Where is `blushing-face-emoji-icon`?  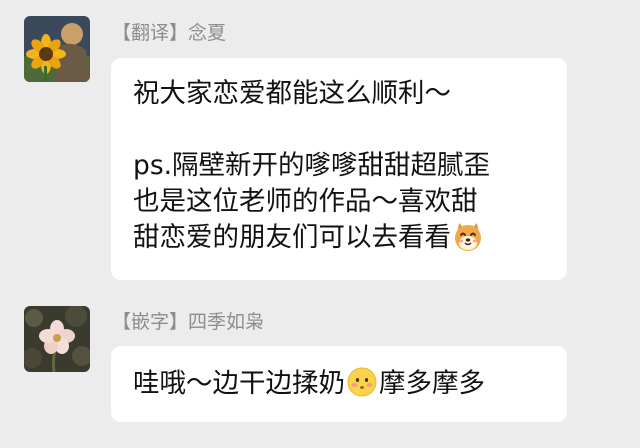
blushing-face-emoji-icon is located at coordinates (362, 382).